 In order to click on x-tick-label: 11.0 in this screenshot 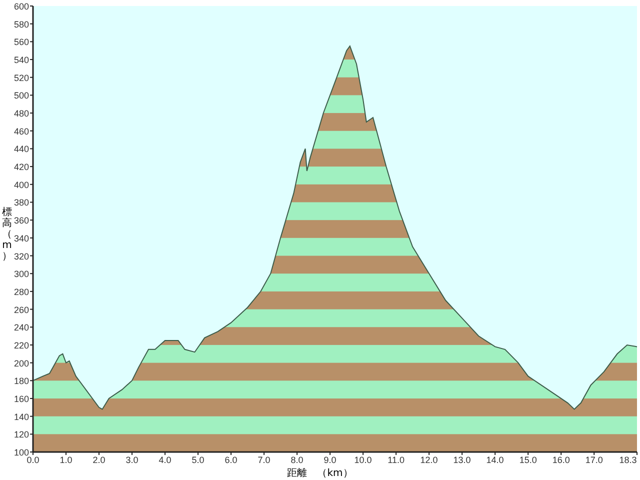, I will do `click(396, 460)`.